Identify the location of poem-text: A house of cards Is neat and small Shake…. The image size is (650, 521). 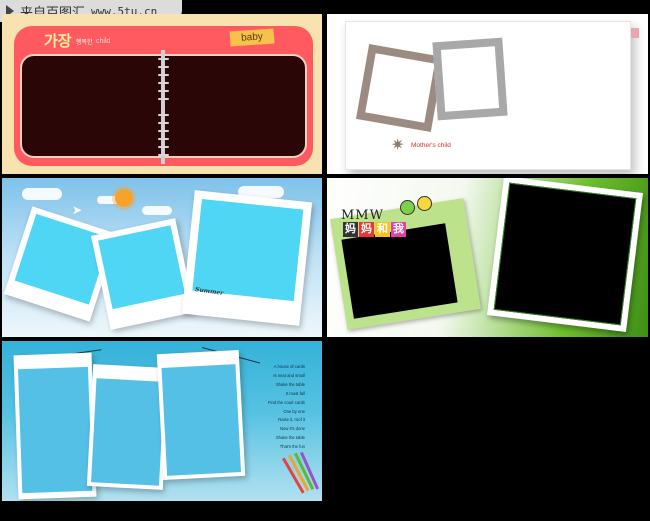
(281, 407).